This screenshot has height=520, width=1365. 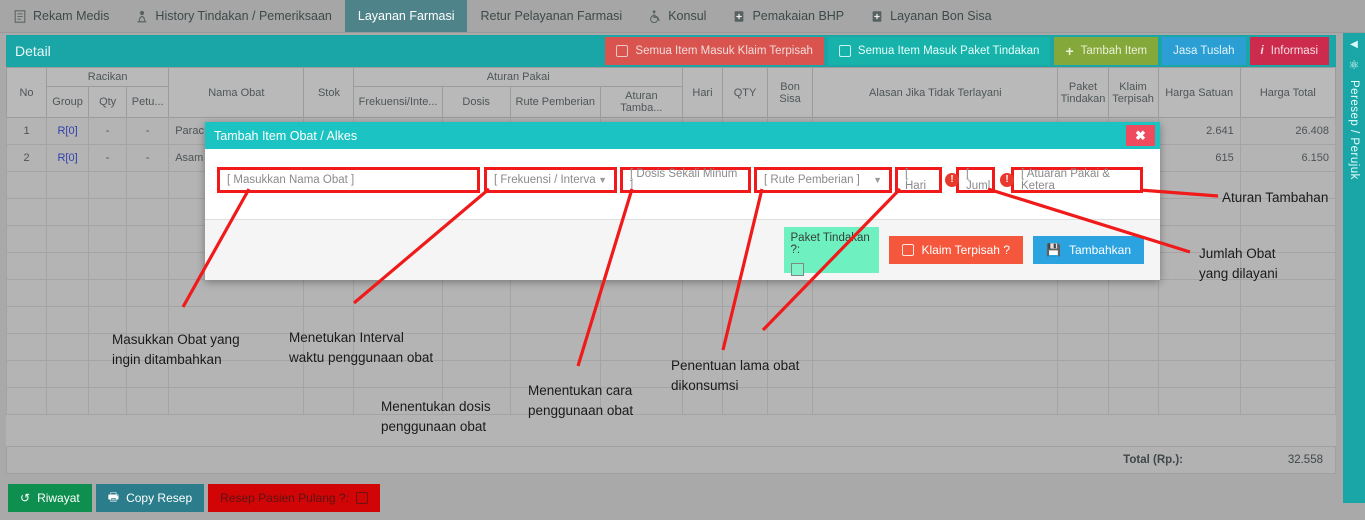 I want to click on modal-title: Tambah Item Obat / Alkes, so click(x=286, y=135).